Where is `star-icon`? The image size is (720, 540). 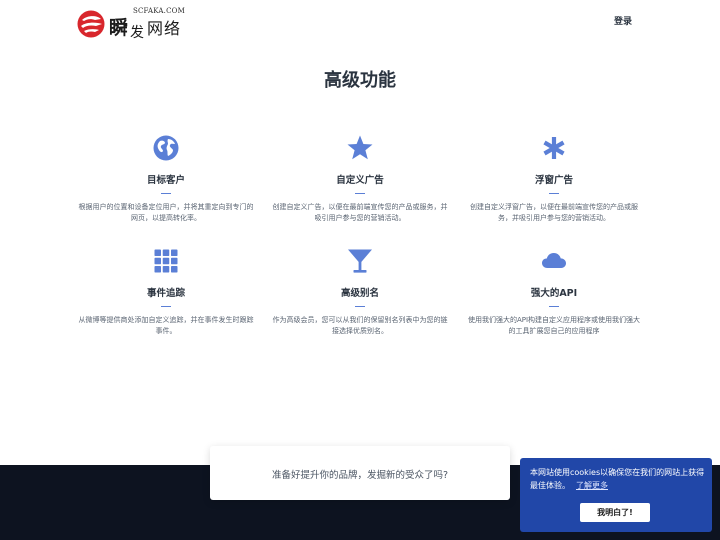 star-icon is located at coordinates (360, 147).